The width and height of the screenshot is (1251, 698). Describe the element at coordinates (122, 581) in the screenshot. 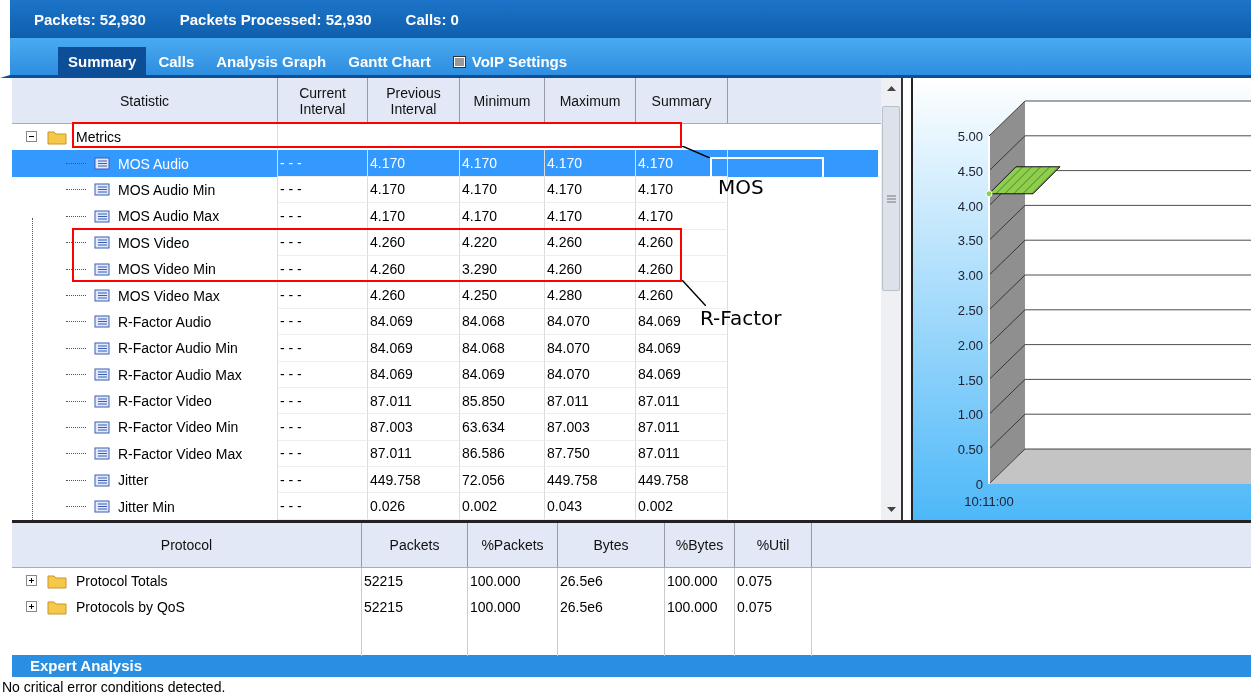

I see `folder-label: Protocol Totals` at that location.